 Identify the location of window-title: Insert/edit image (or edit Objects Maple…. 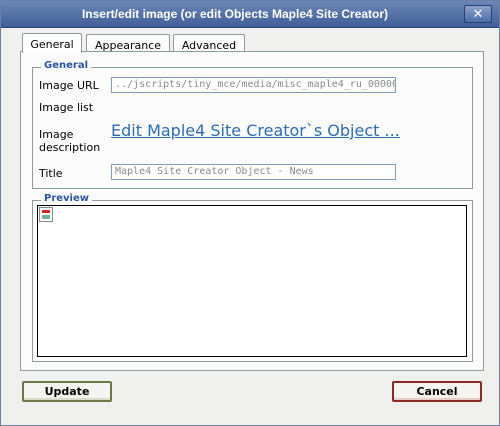
(235, 14).